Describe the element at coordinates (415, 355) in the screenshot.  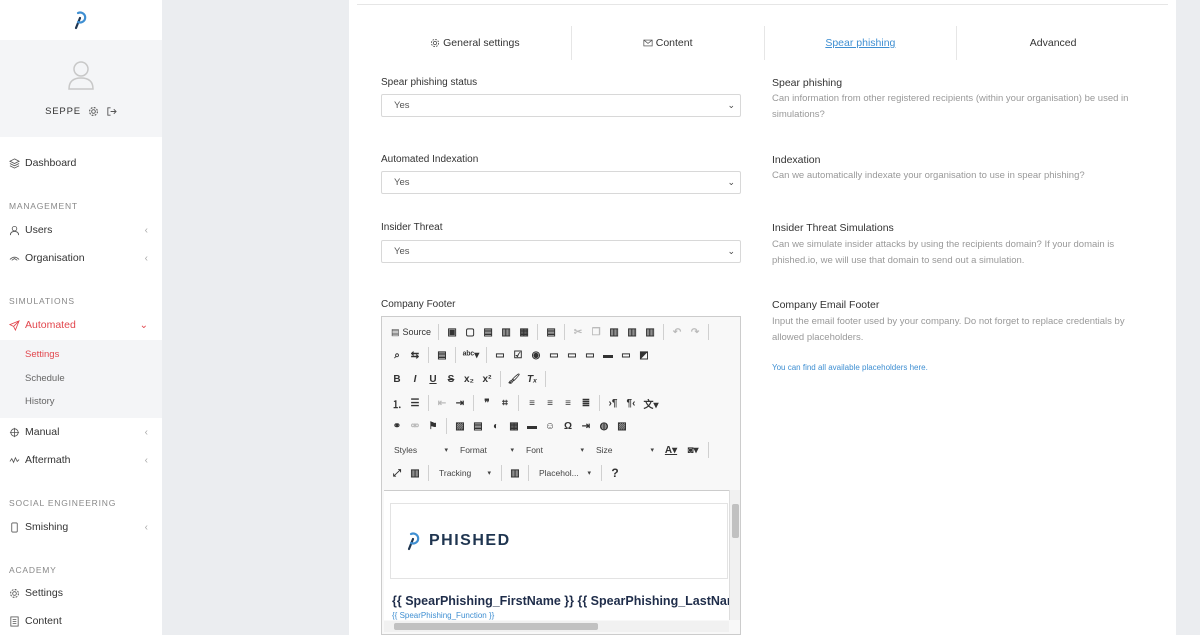
I see `replace-icon: ⇆` at that location.